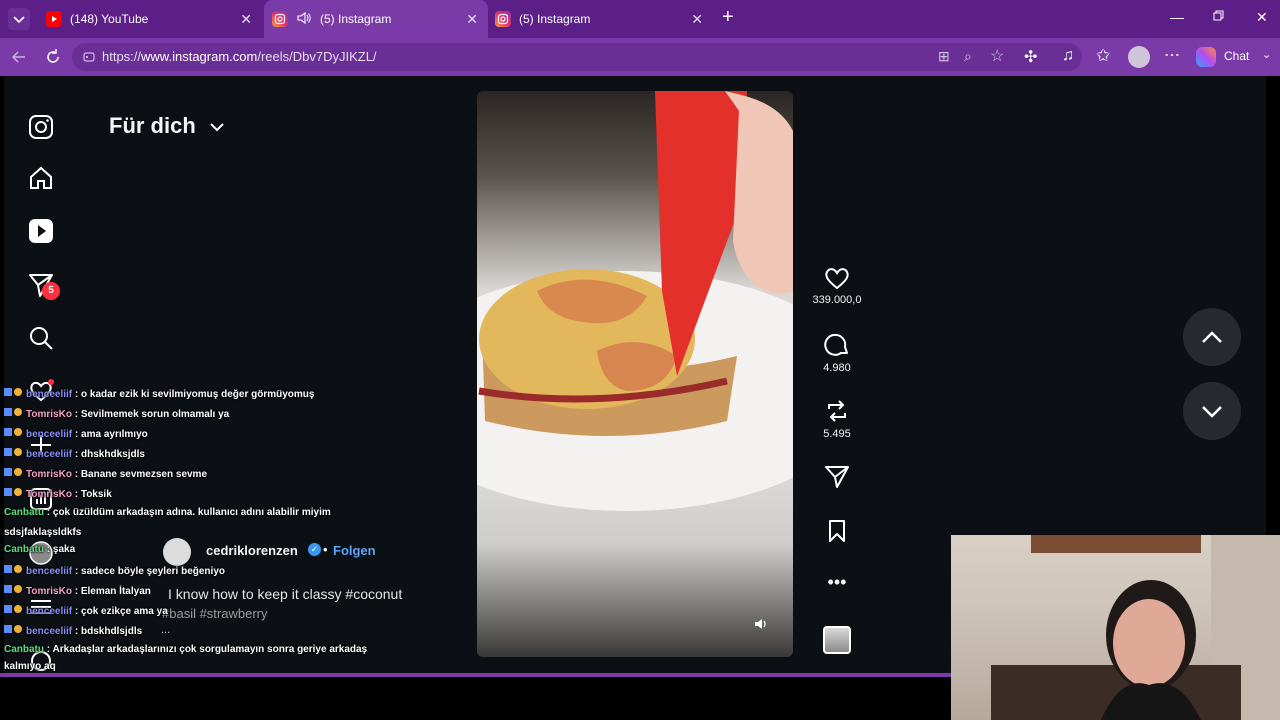 The image size is (1280, 720). Describe the element at coordinates (124, 611) in the screenshot. I see `chat-text: çok ezikçe ama ya` at that location.